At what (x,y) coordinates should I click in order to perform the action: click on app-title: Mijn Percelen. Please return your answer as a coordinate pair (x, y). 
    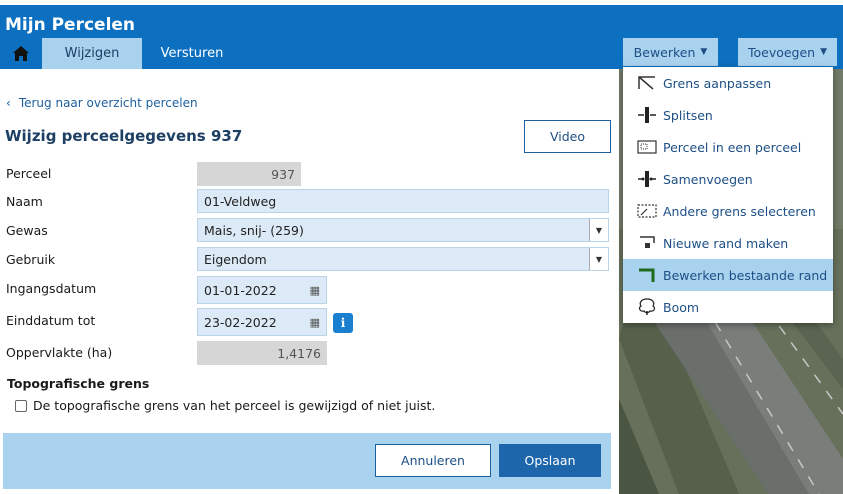
    Looking at the image, I should click on (70, 25).